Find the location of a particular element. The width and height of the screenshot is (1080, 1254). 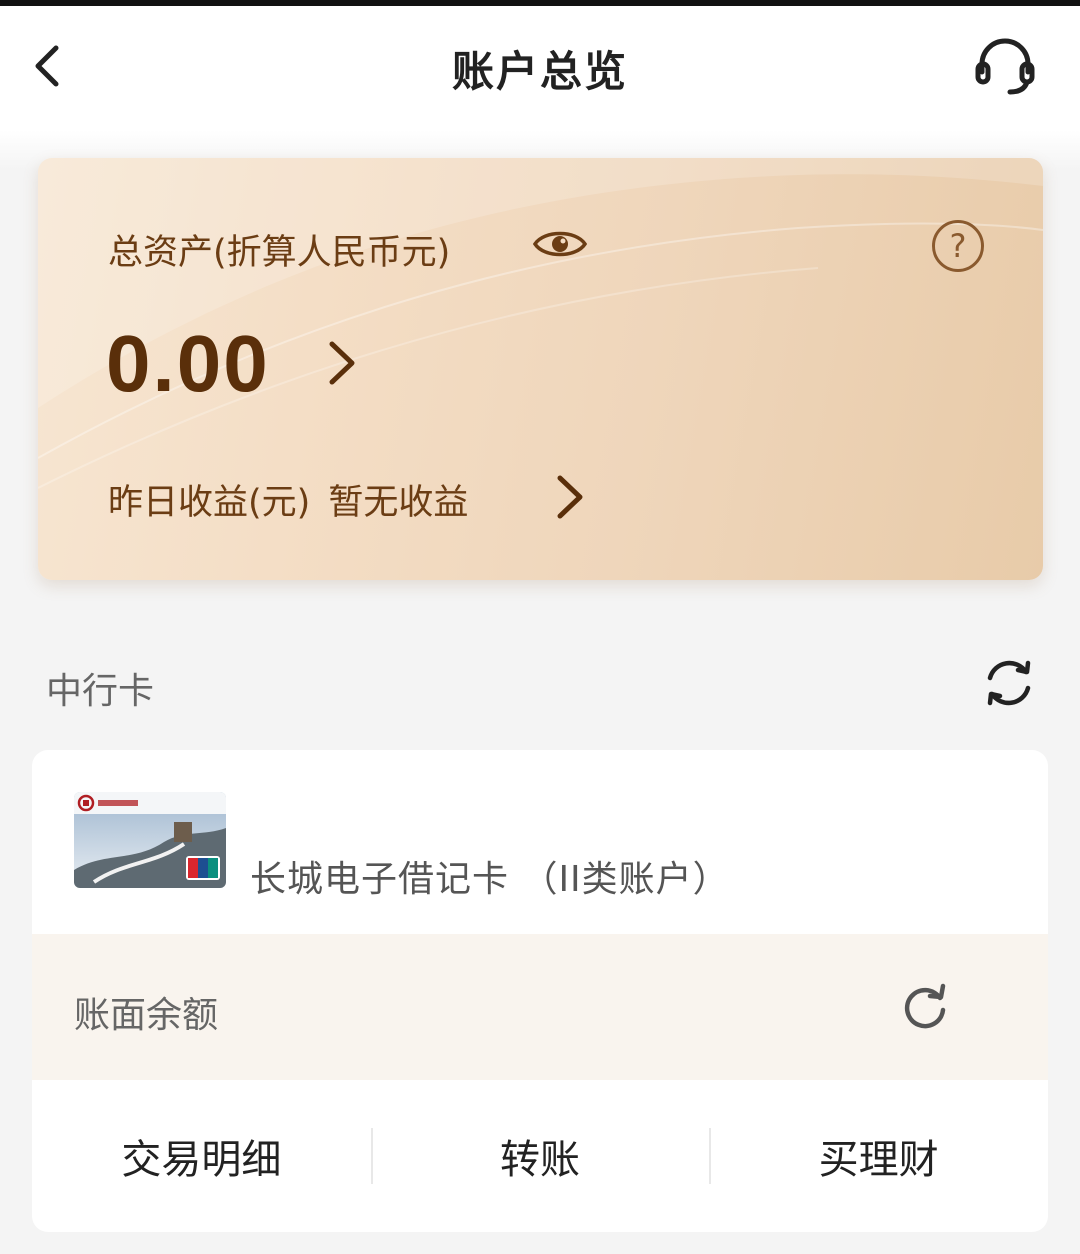

balance-row: 账面余额 is located at coordinates (540, 1007).